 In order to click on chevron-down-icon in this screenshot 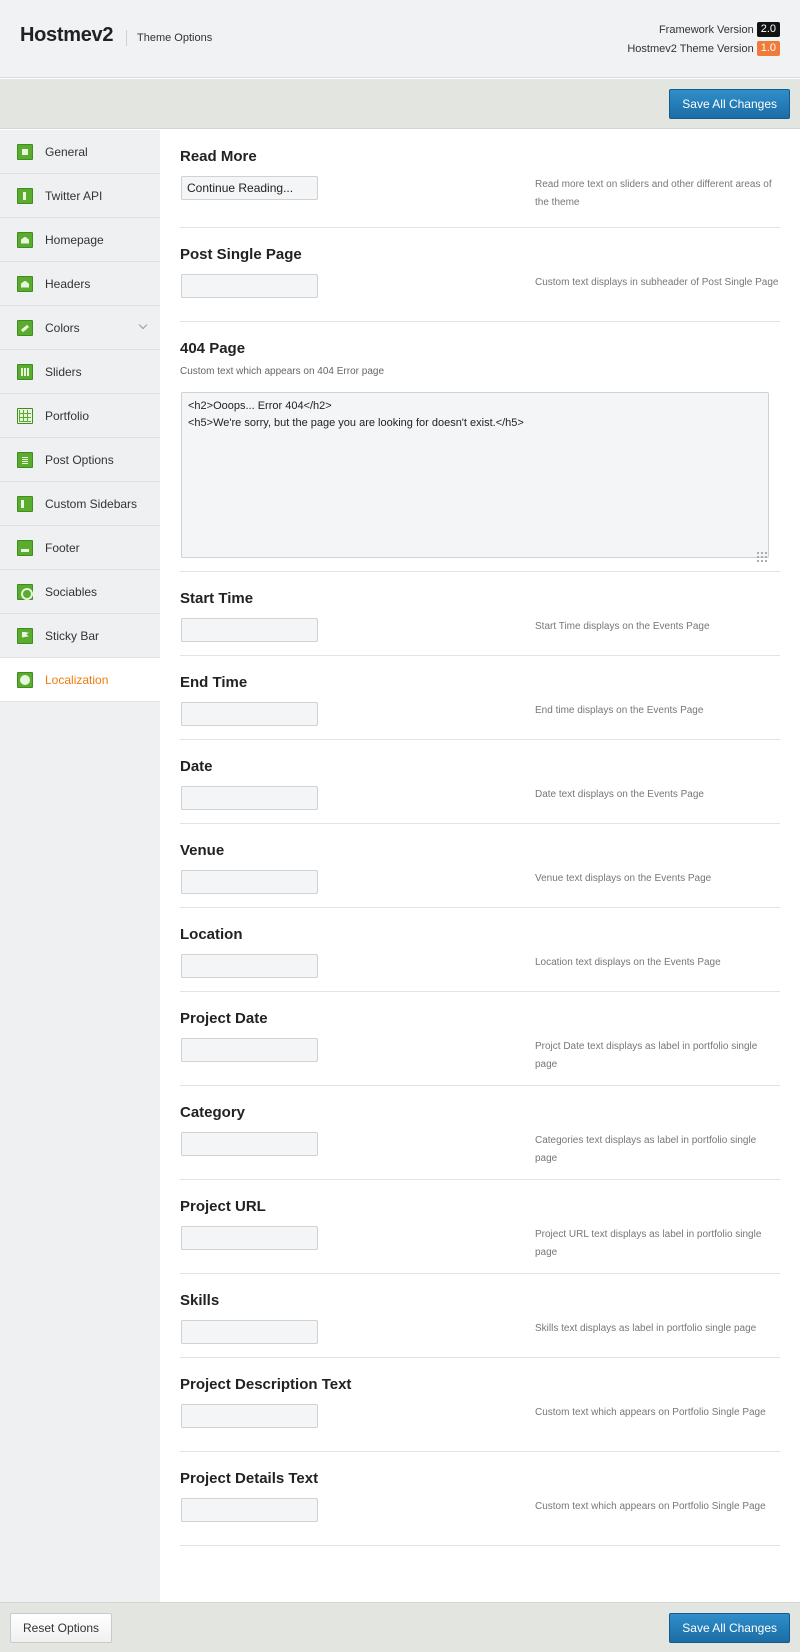, I will do `click(143, 325)`.